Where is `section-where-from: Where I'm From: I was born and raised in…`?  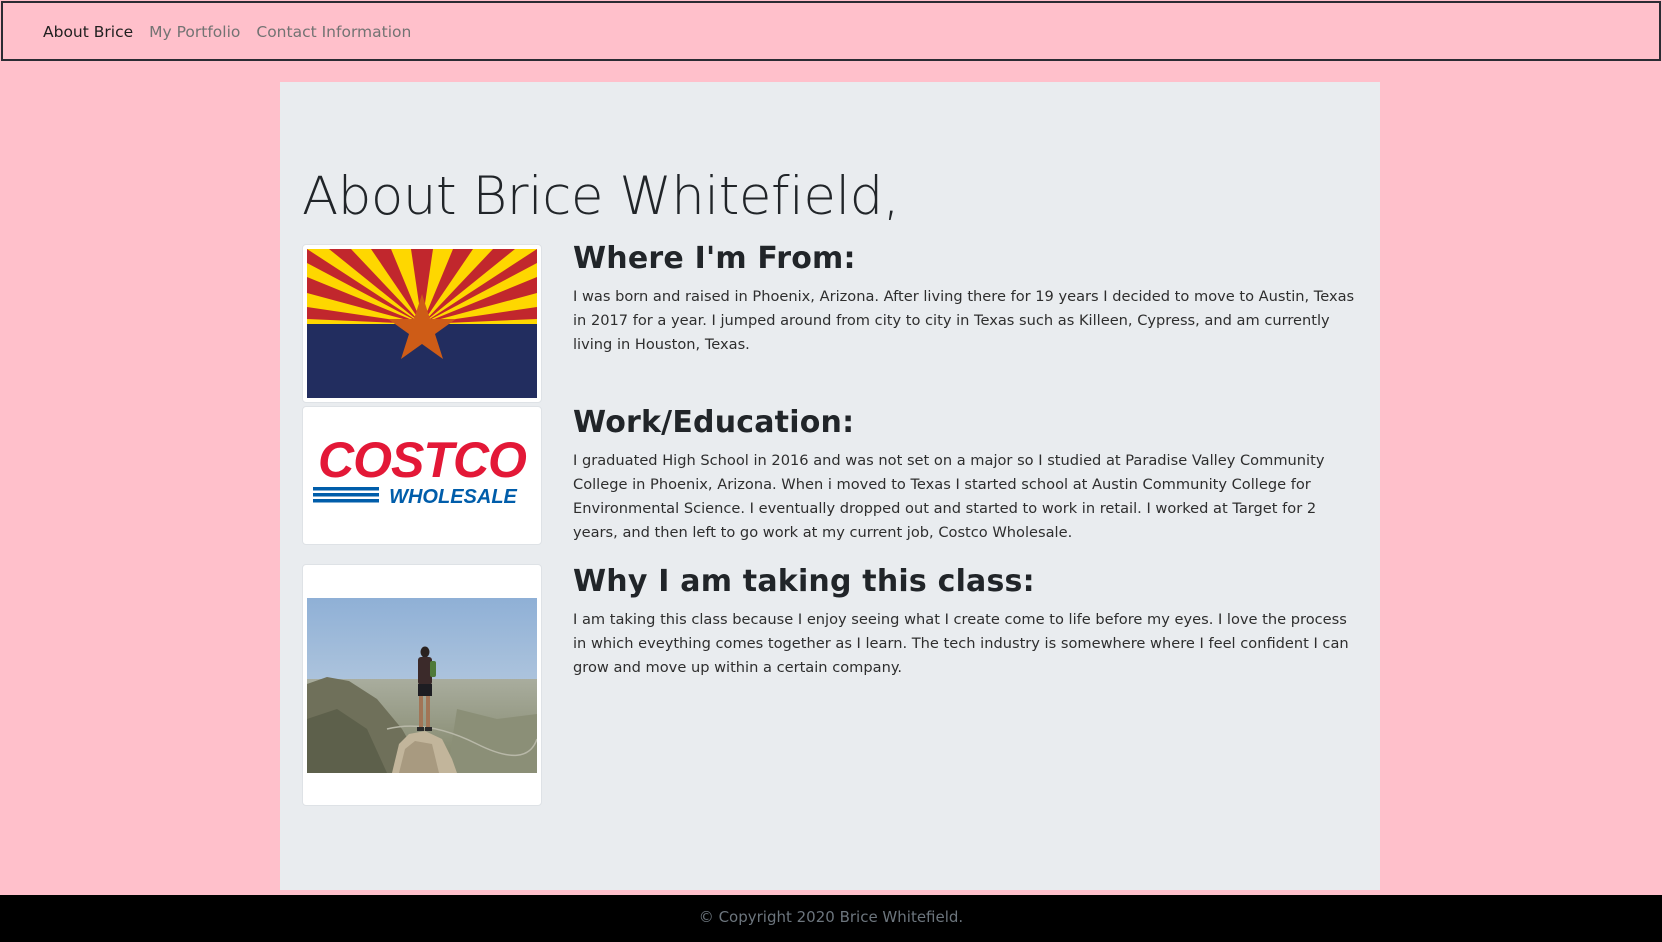 section-where-from: Where I'm From: I was born and raised in… is located at coordinates (968, 299).